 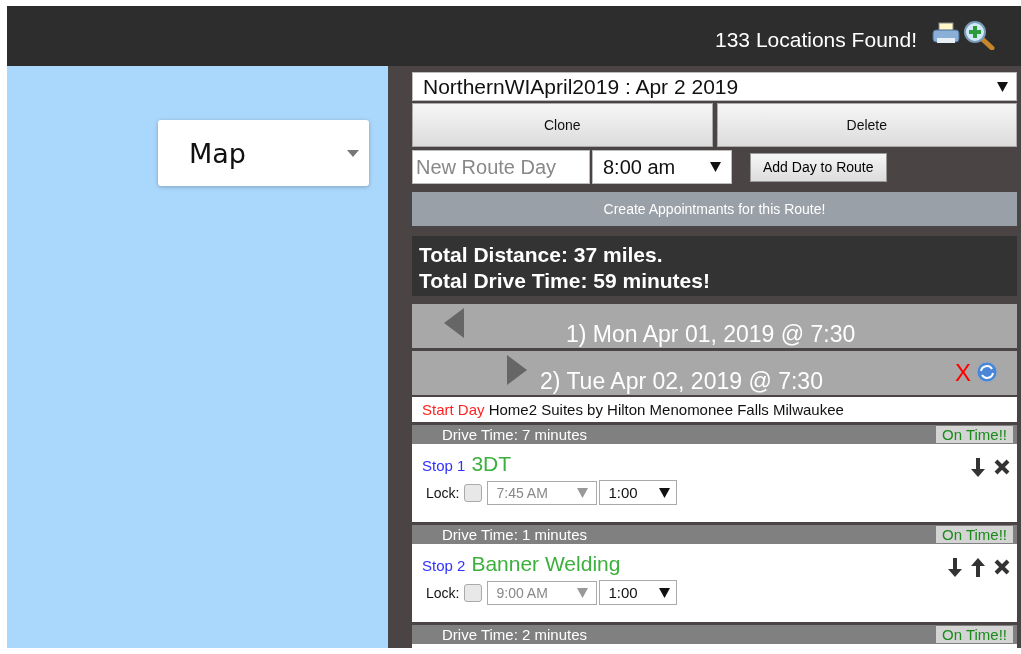 I want to click on drive-time-text: Drive Time: 2 minutes, so click(x=515, y=634).